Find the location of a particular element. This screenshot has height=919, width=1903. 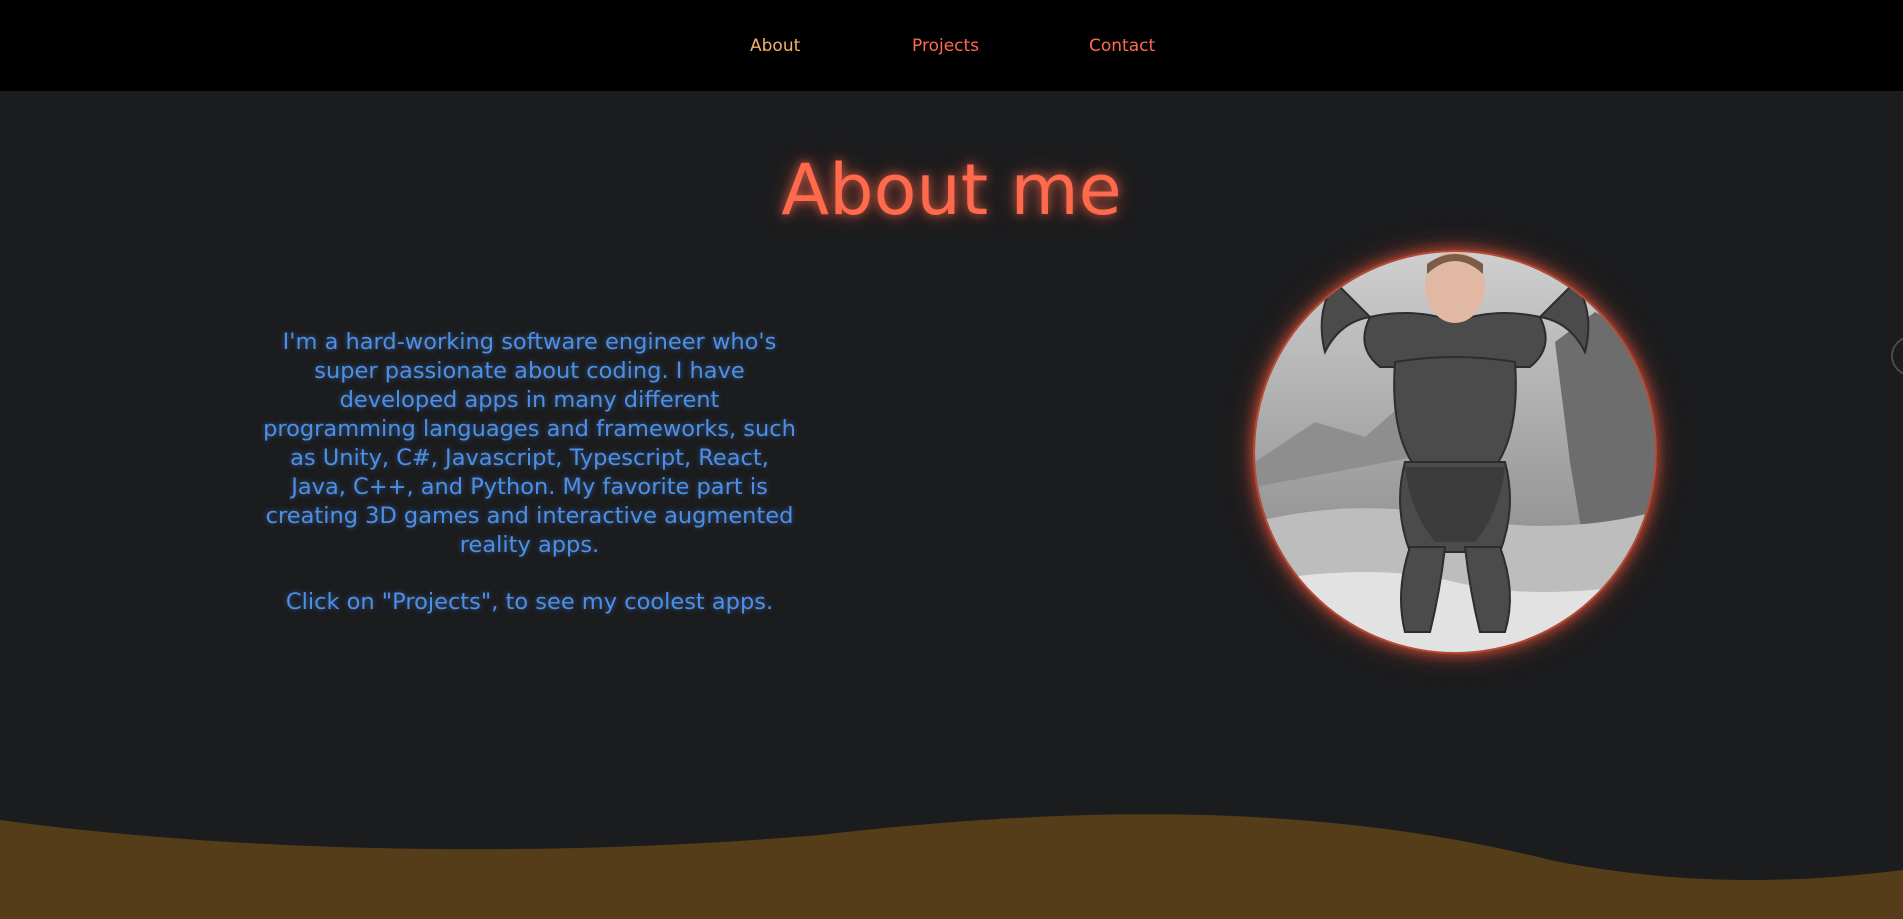

profile-photo-image is located at coordinates (1455, 452).